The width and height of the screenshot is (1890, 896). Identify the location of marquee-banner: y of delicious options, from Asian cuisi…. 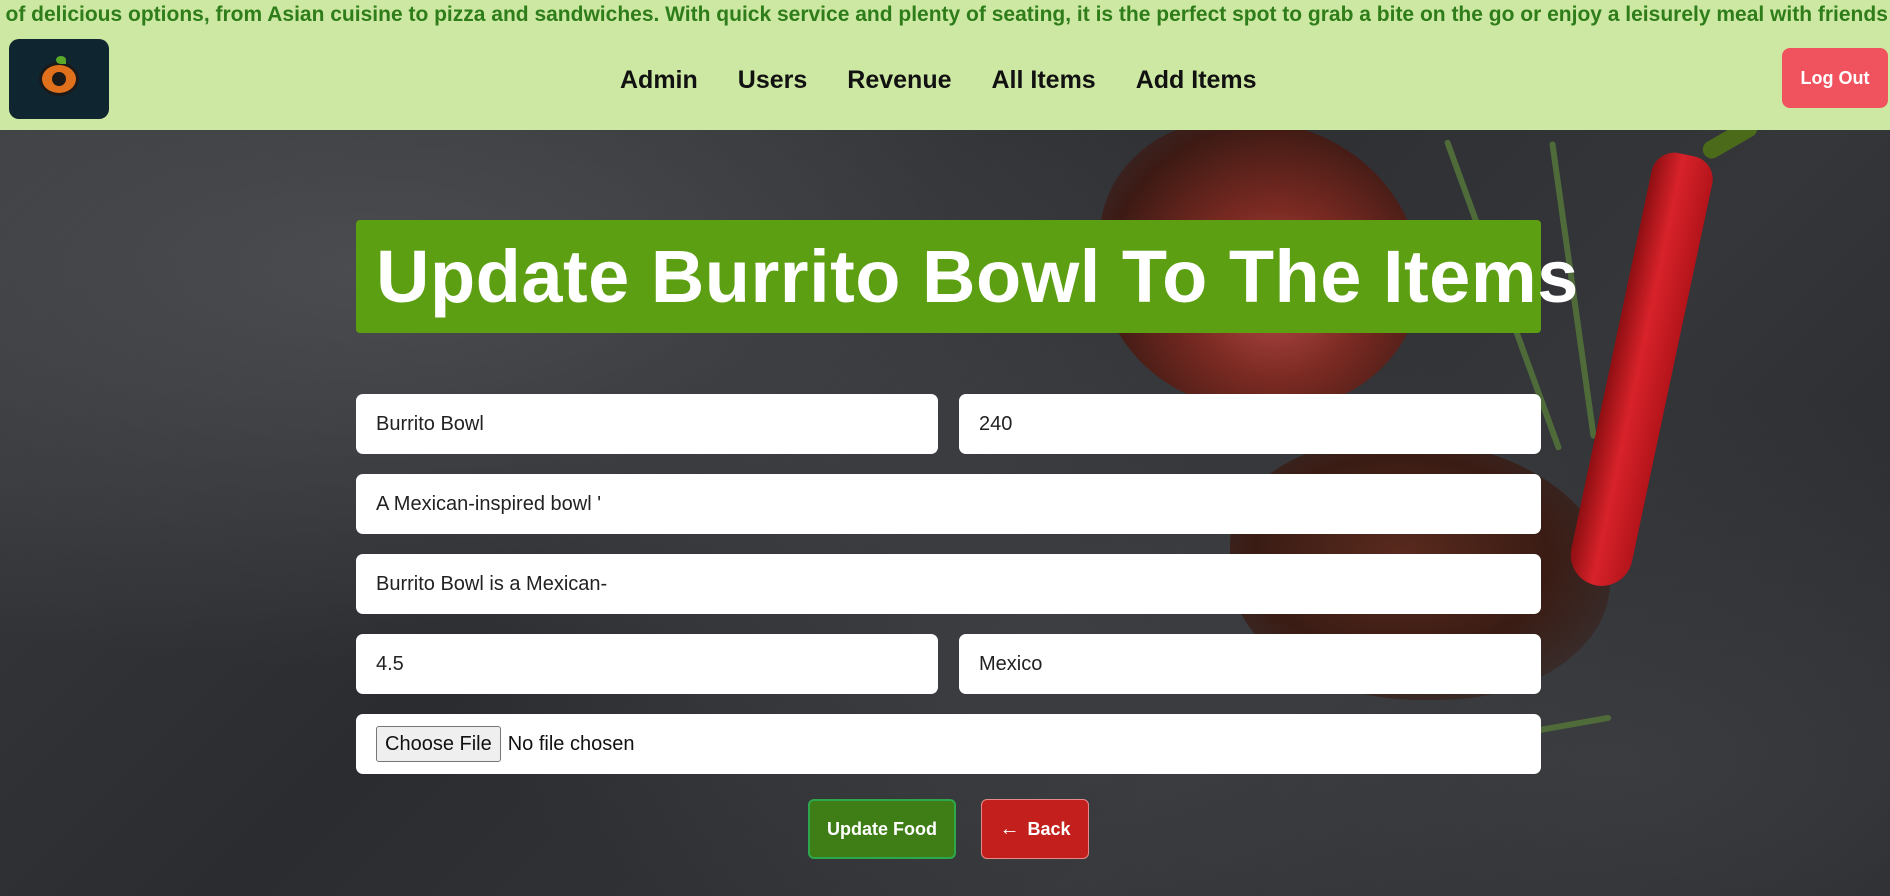
(945, 15).